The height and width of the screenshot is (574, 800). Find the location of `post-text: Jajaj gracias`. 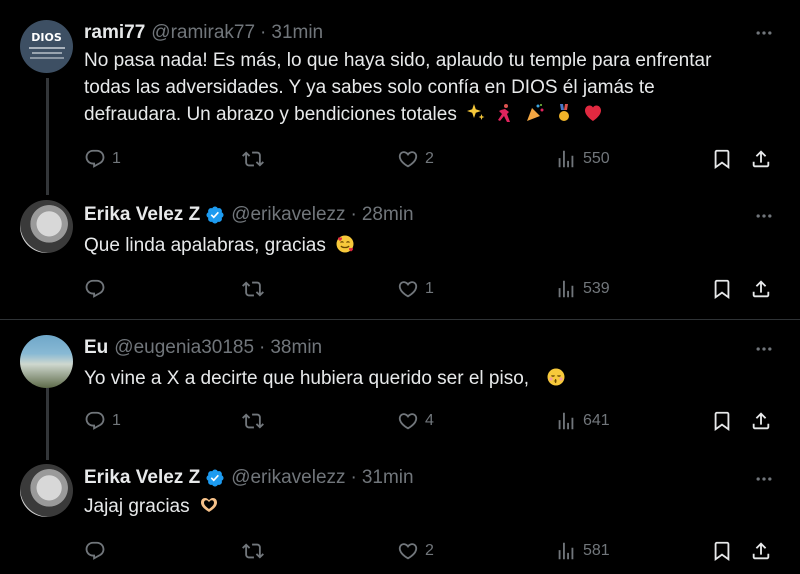

post-text: Jajaj gracias is located at coordinates (424, 506).